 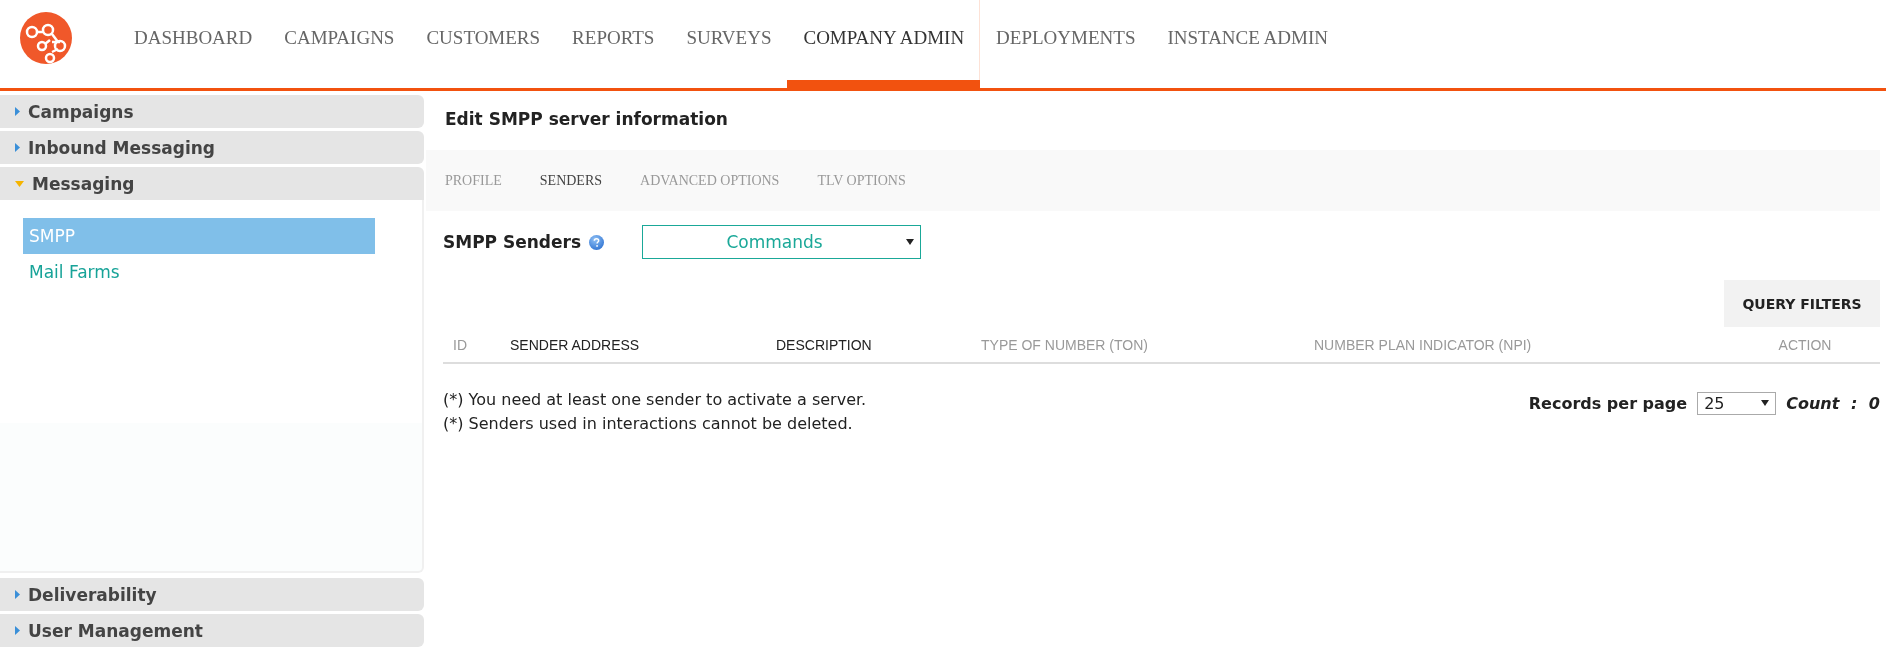 What do you see at coordinates (83, 183) in the screenshot?
I see `section-label: Messaging` at bounding box center [83, 183].